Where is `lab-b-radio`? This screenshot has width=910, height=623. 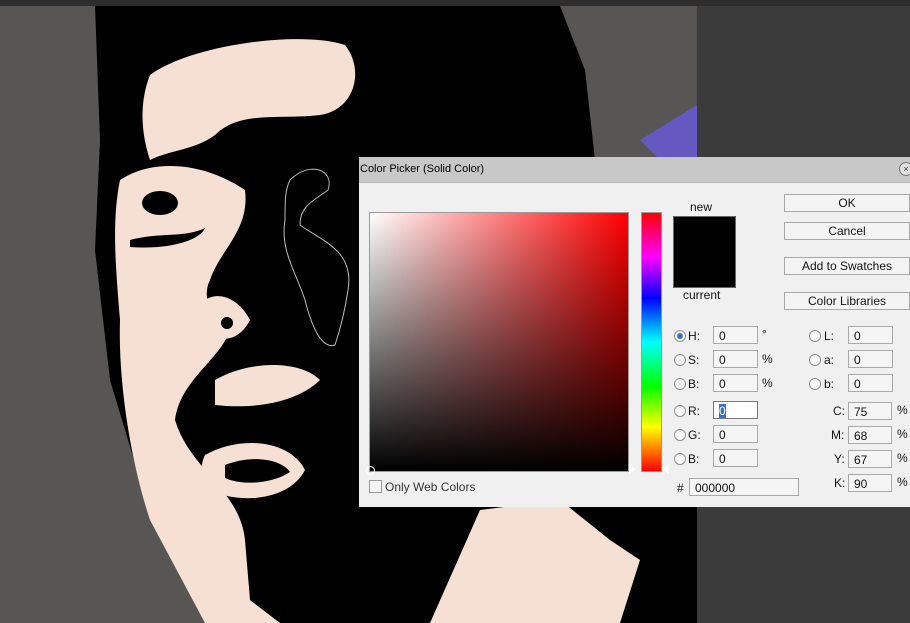 lab-b-radio is located at coordinates (815, 384).